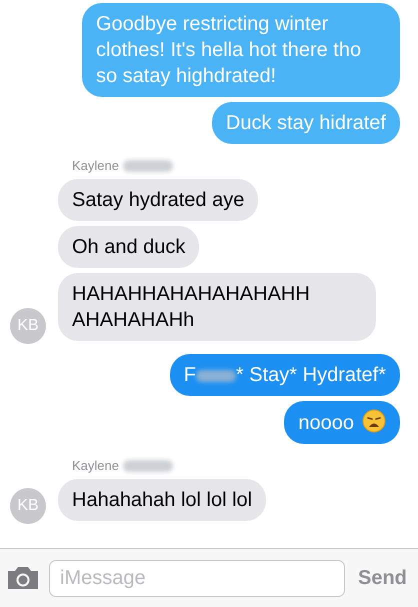  Describe the element at coordinates (285, 375) in the screenshot. I see `sent-message-bubble: F * Stay* Hydratef*` at that location.